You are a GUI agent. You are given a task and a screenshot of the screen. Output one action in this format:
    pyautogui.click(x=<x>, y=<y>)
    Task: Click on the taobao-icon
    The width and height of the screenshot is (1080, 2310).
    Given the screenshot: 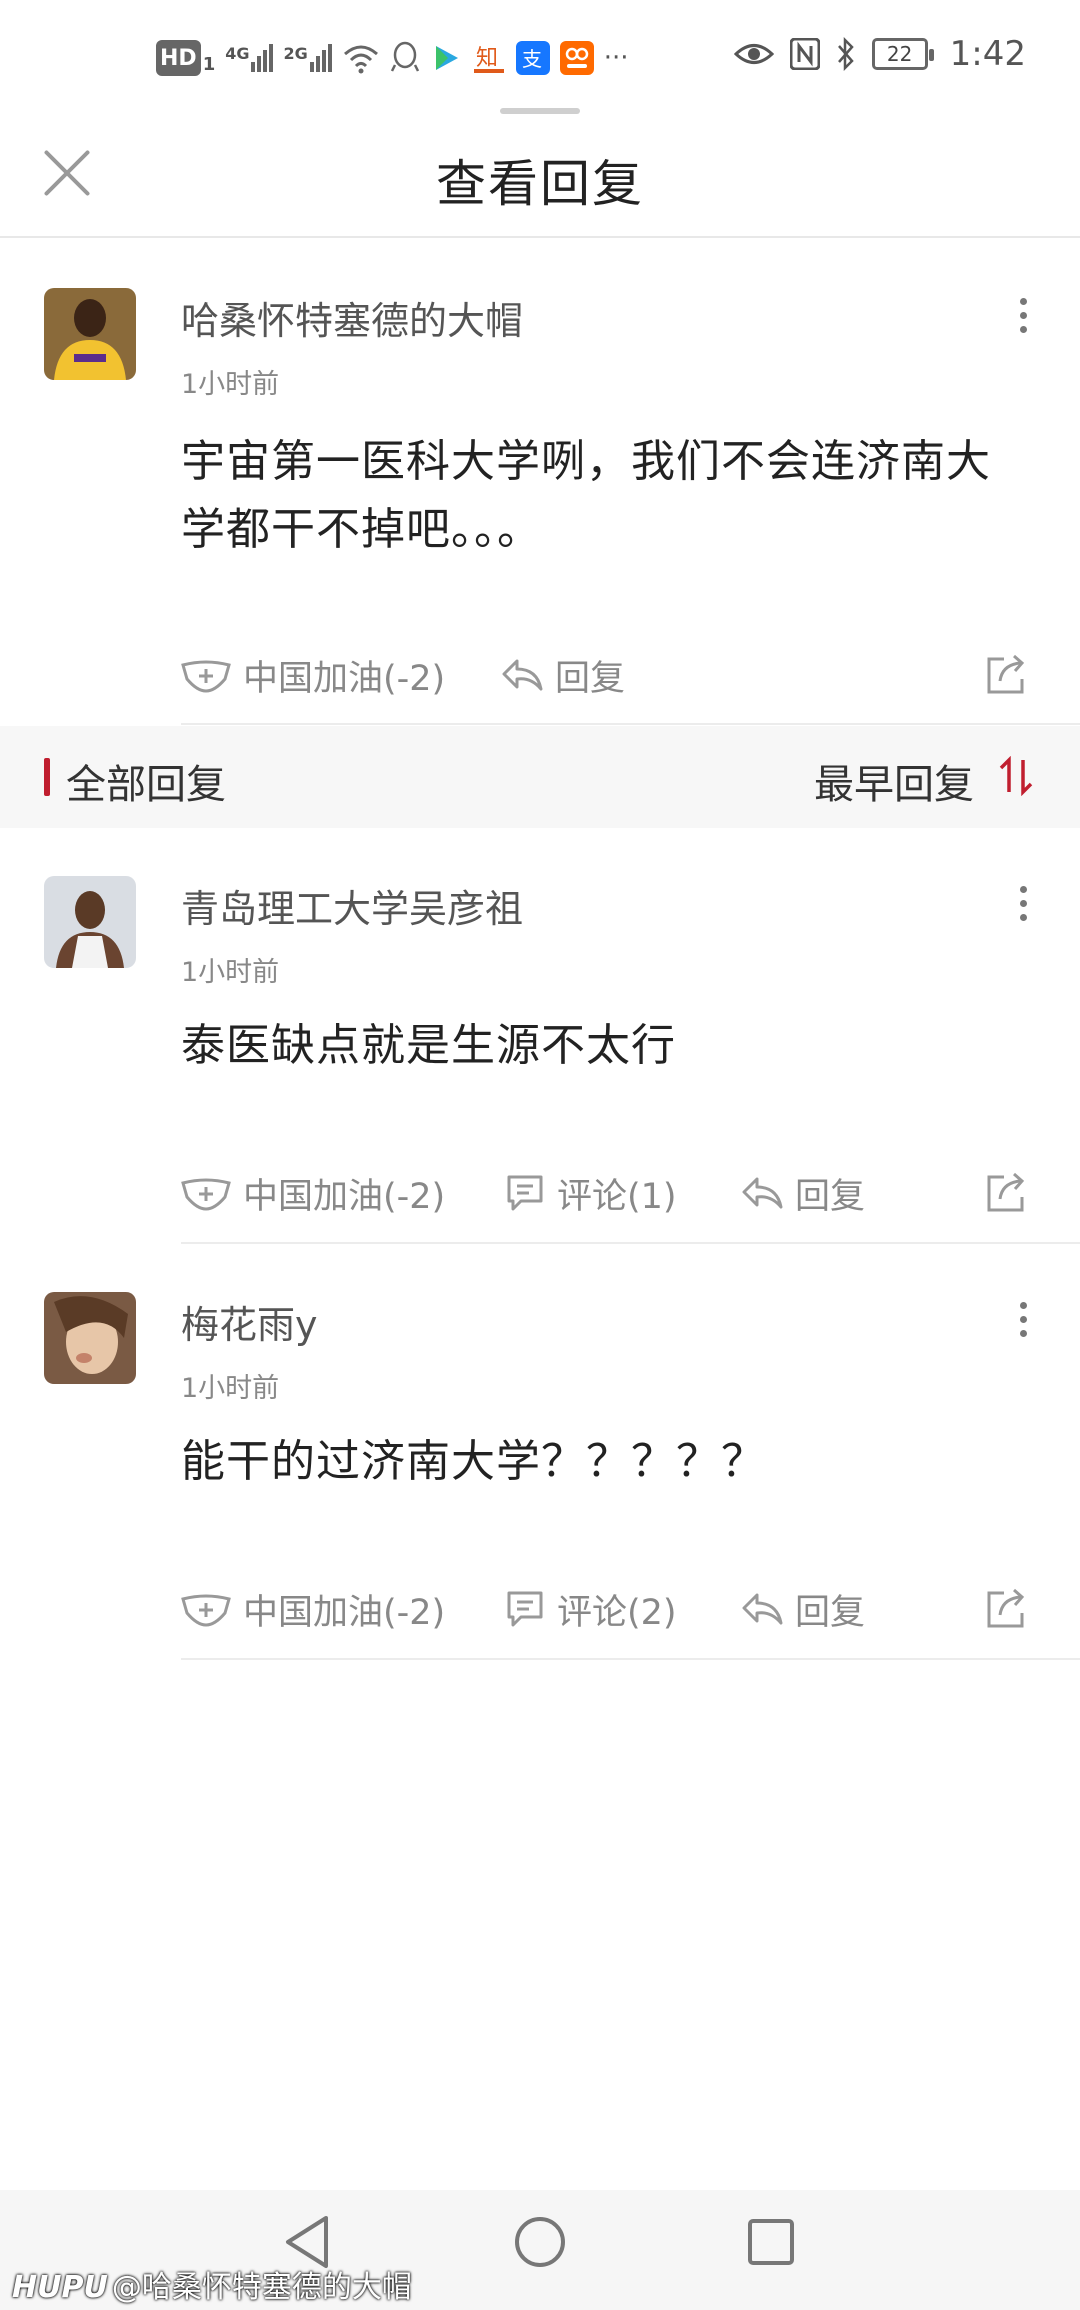 What is the action you would take?
    pyautogui.click(x=576, y=58)
    